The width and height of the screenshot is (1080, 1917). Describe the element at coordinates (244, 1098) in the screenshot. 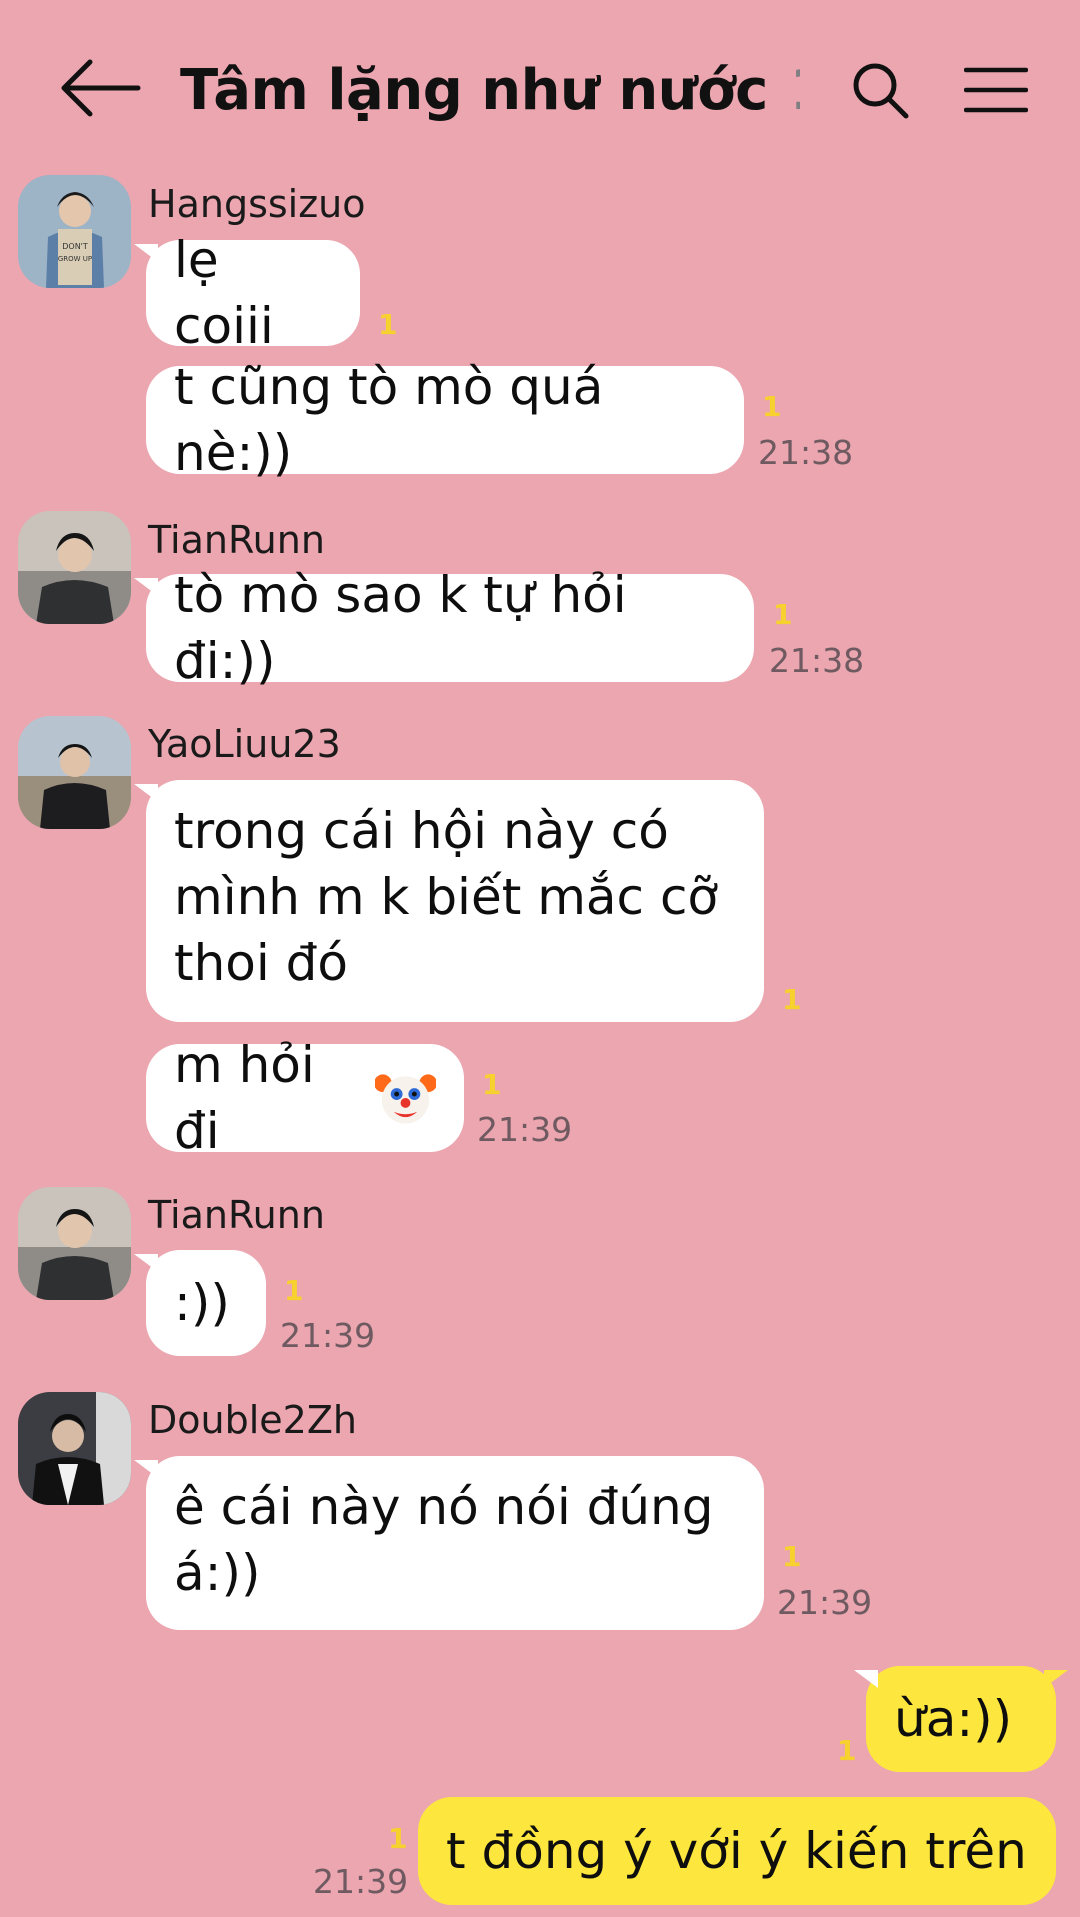

I see `message-text: m hỏi đi` at that location.